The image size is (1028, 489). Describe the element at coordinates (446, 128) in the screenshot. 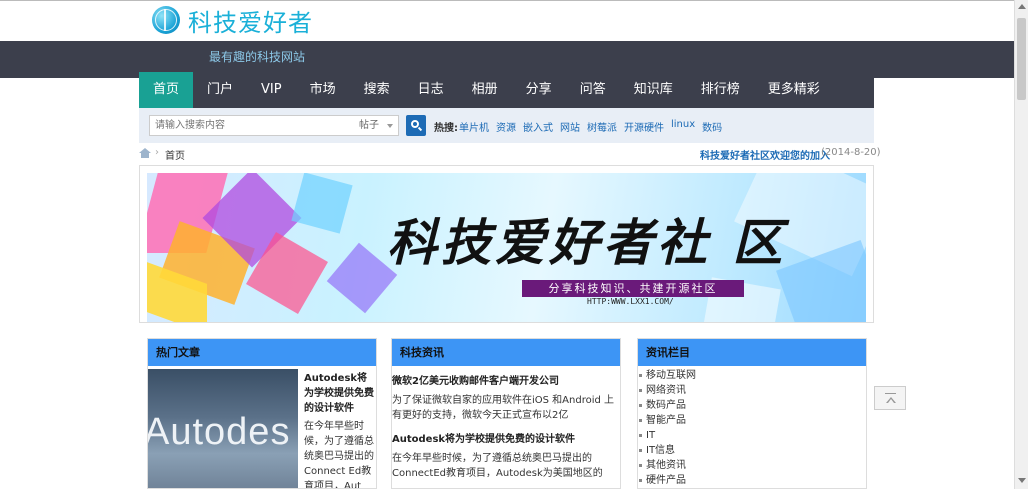

I see `hot-search-label: 热搜:` at that location.